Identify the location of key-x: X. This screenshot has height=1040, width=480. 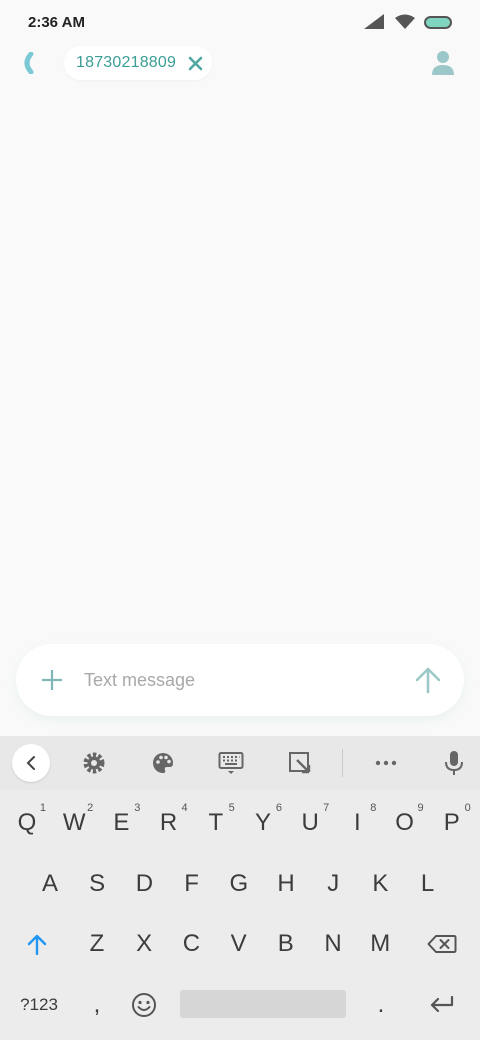
(144, 944).